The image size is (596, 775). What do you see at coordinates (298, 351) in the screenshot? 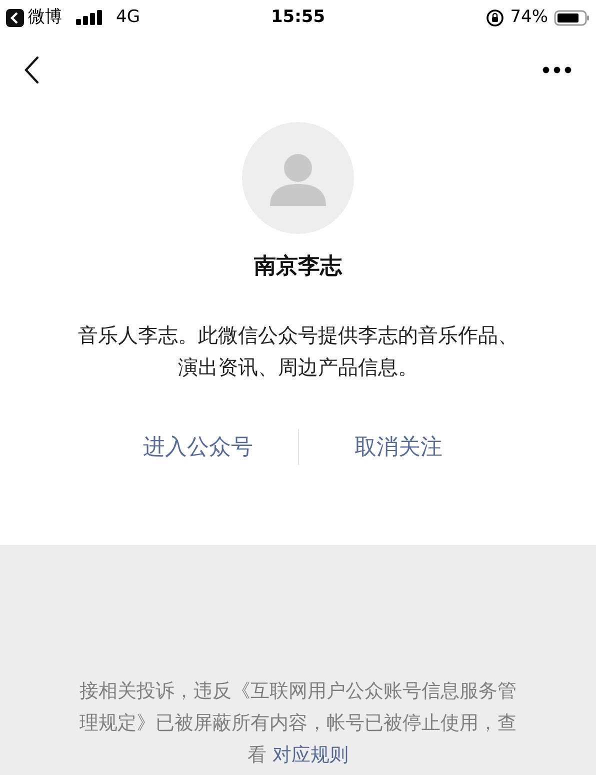
I see `account-description: 音乐人李志。此微信公众号提供李志的音乐作品、演出资讯、周边产品信息。` at bounding box center [298, 351].